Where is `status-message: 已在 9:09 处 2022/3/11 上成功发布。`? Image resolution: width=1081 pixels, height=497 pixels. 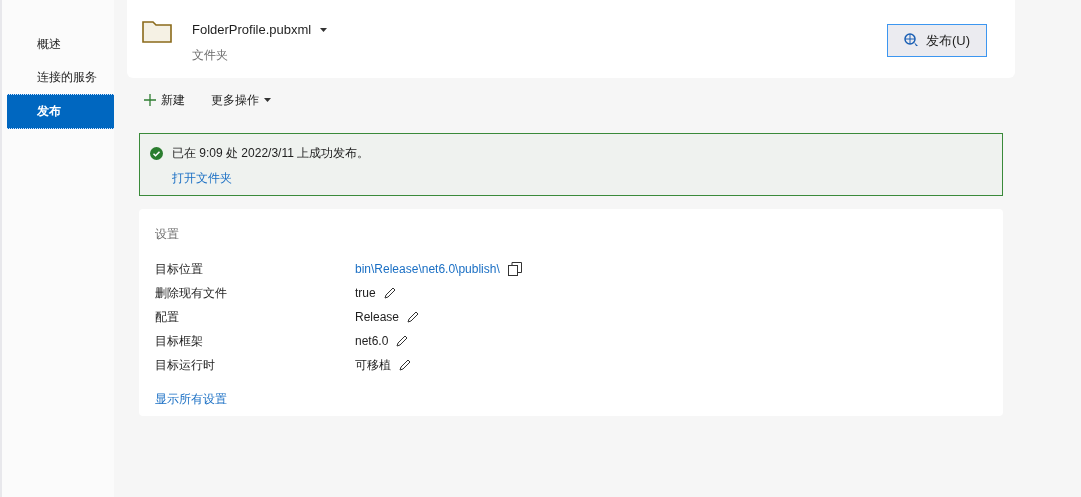
status-message: 已在 9:09 处 2022/3/11 上成功发布。 is located at coordinates (271, 153).